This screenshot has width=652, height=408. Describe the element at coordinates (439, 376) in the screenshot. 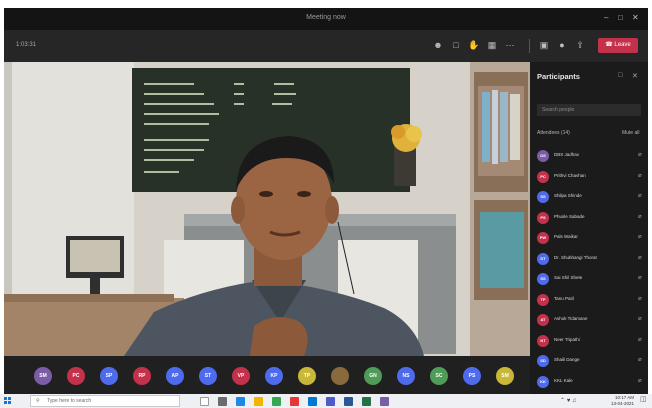

I see `participant-tile: SC` at that location.